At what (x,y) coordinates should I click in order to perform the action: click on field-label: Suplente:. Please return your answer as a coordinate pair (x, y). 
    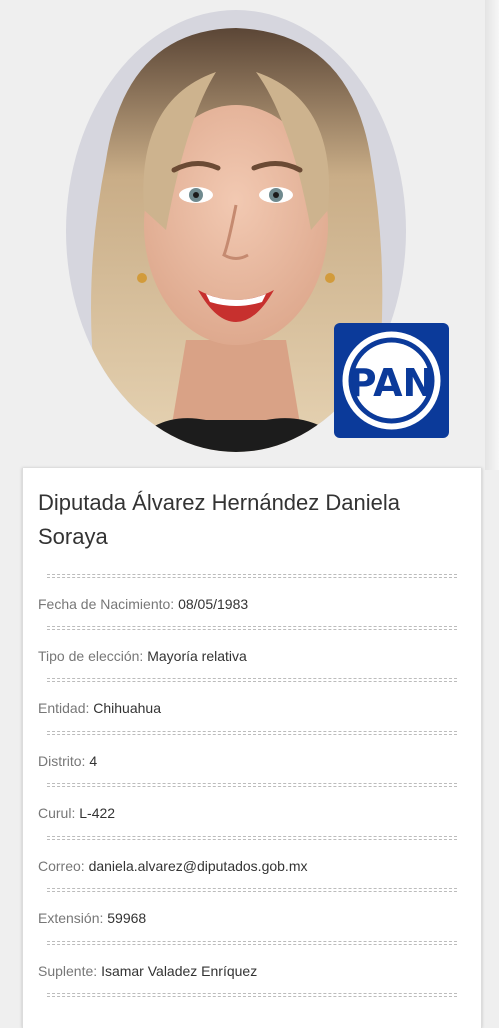
    Looking at the image, I should click on (68, 971).